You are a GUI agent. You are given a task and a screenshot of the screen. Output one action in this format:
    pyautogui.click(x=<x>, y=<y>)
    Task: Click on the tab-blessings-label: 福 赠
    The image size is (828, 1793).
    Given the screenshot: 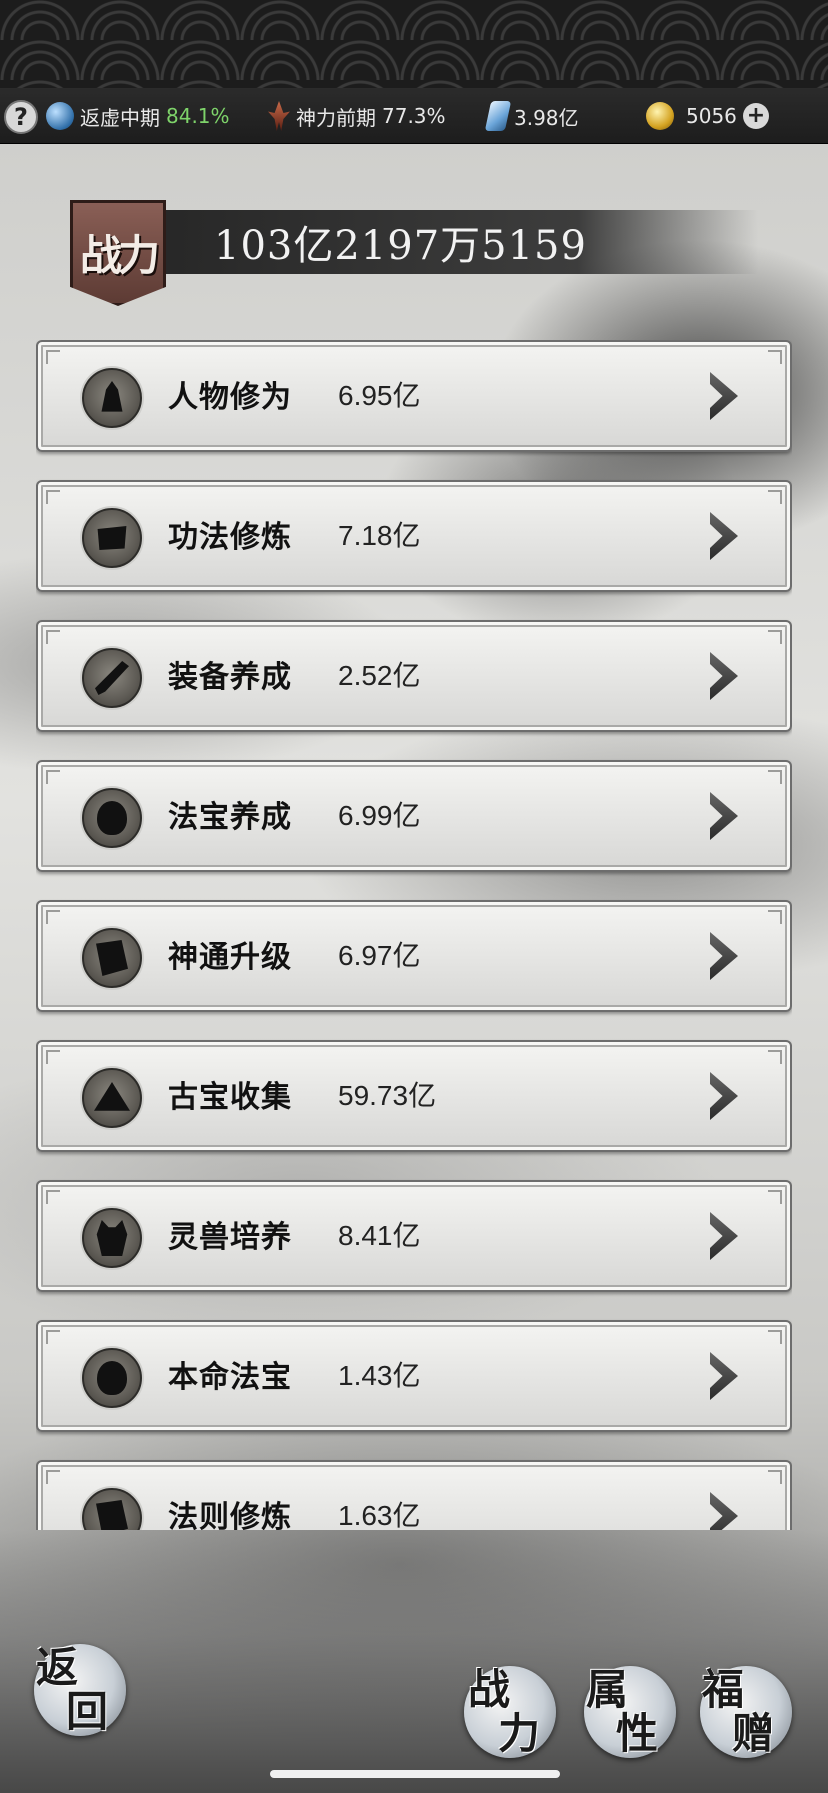 What is the action you would take?
    pyautogui.click(x=738, y=1712)
    